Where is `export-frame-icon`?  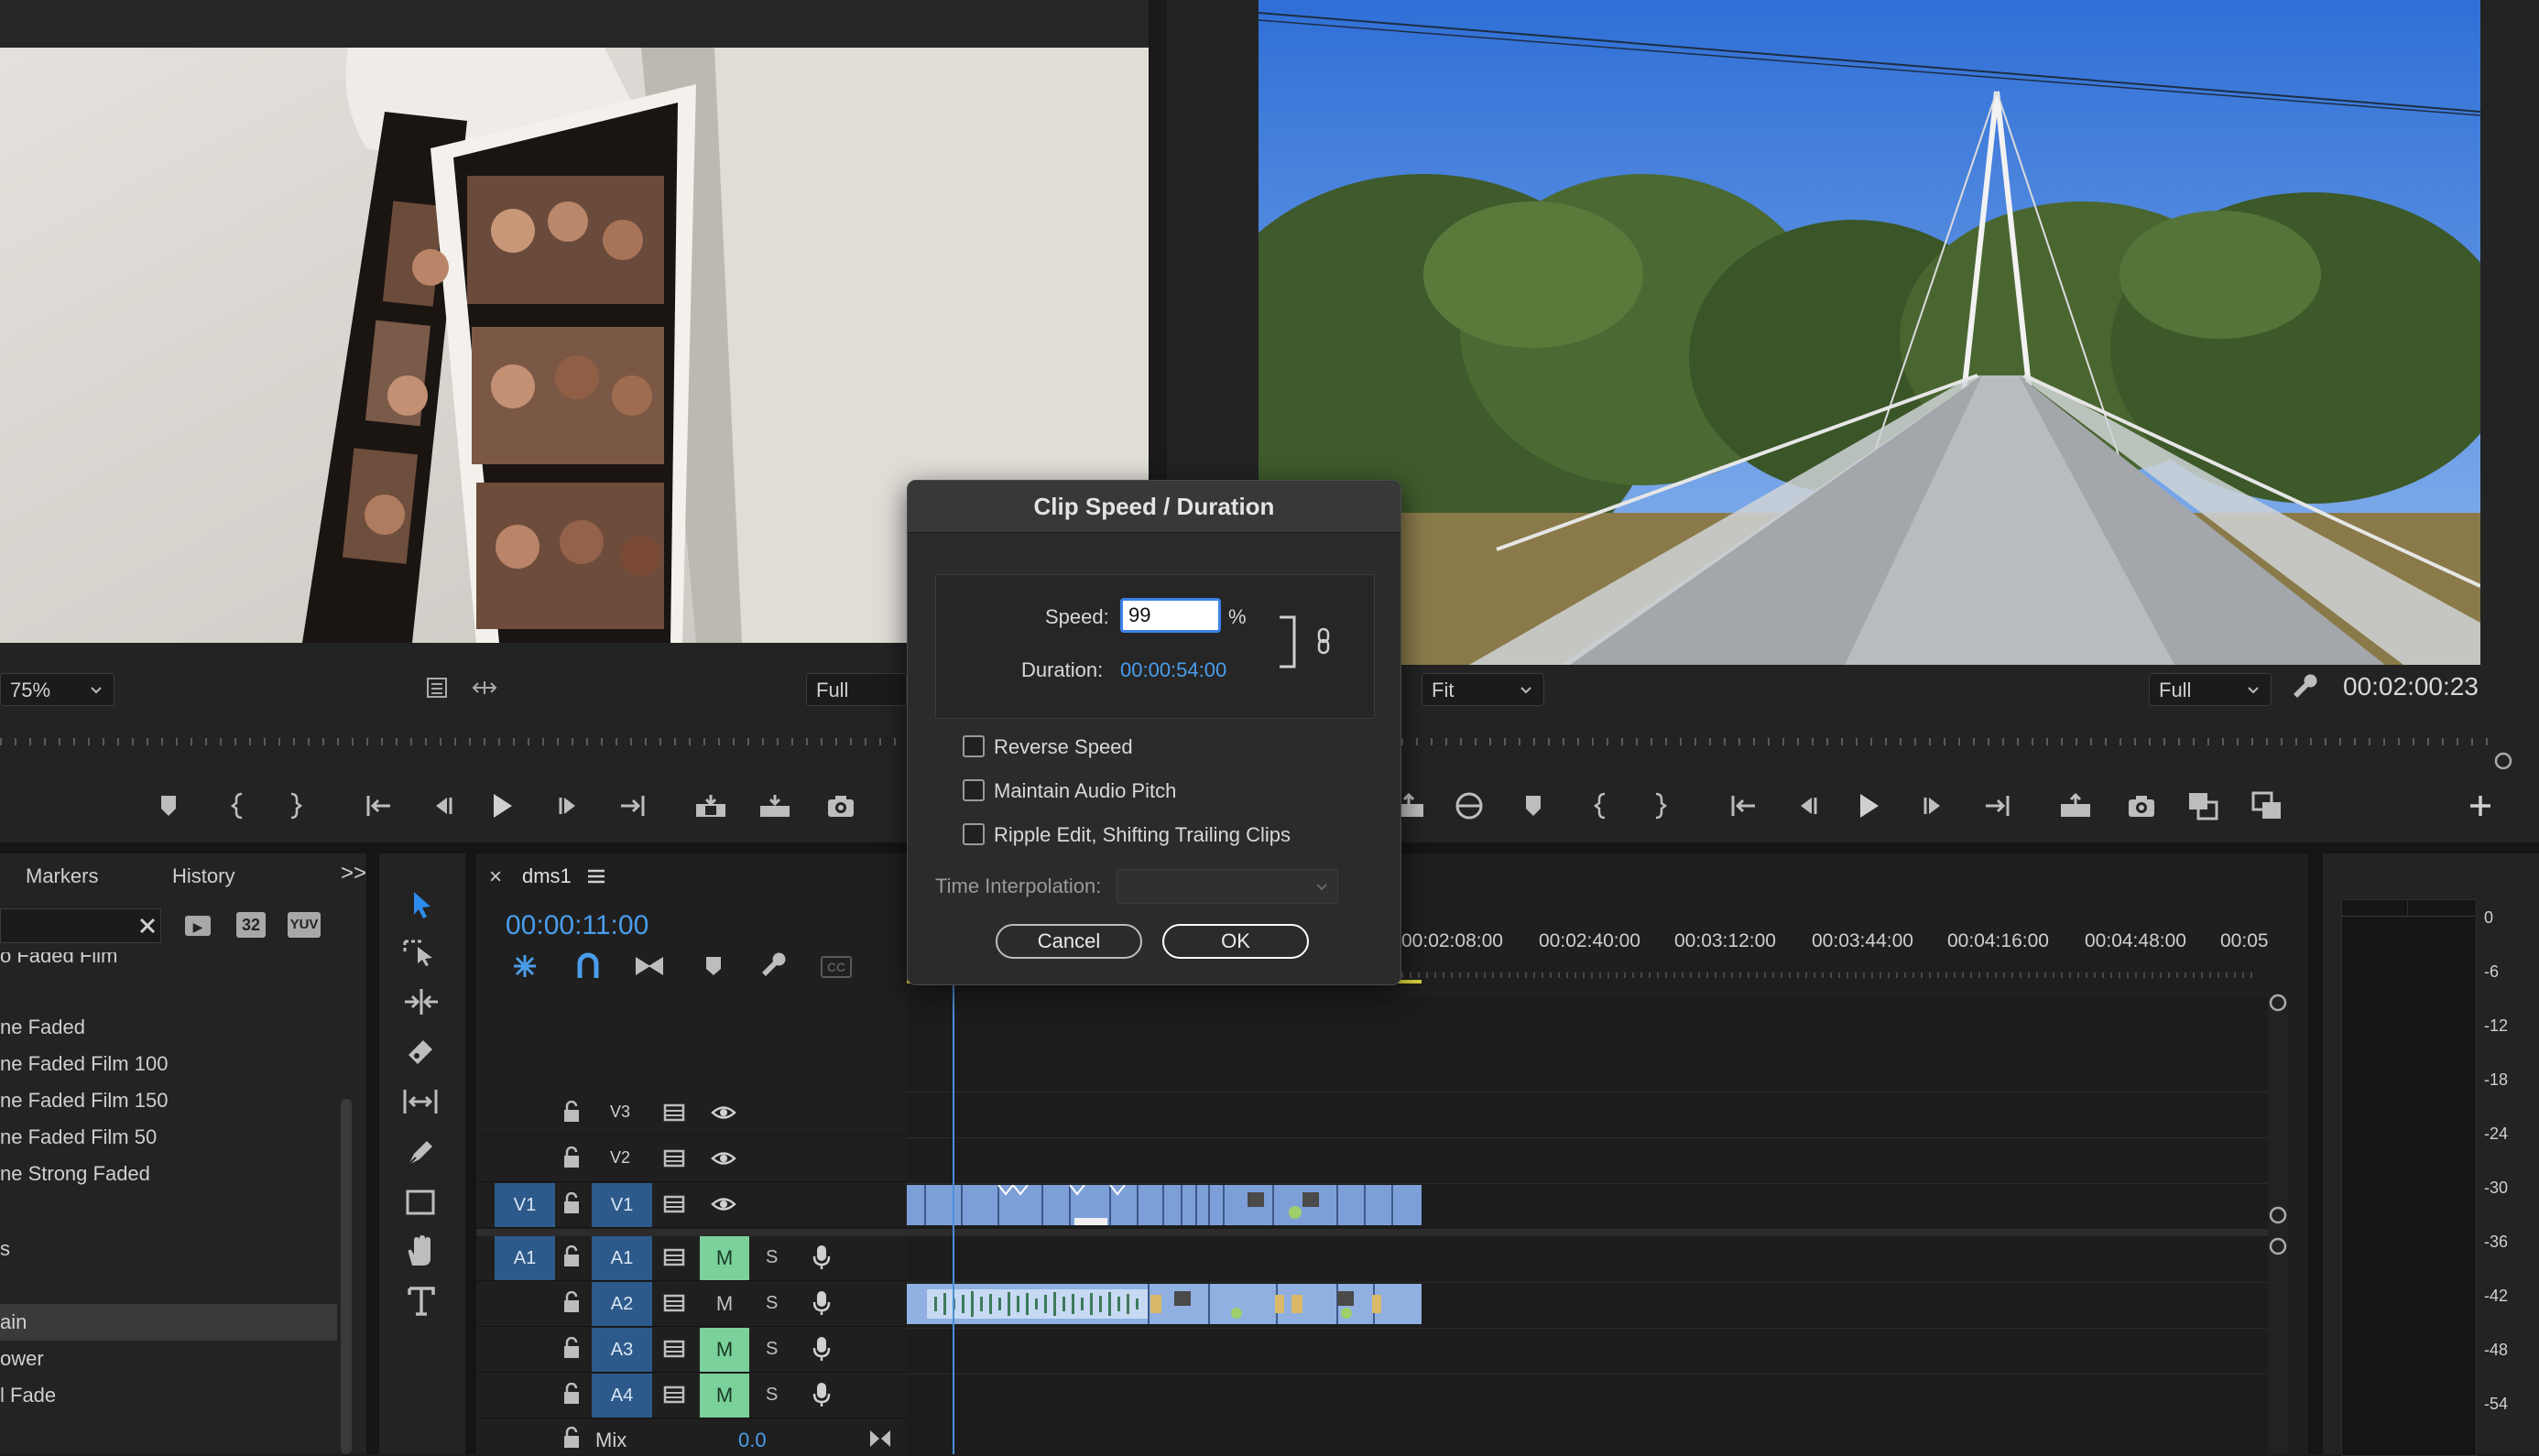 export-frame-icon is located at coordinates (840, 806).